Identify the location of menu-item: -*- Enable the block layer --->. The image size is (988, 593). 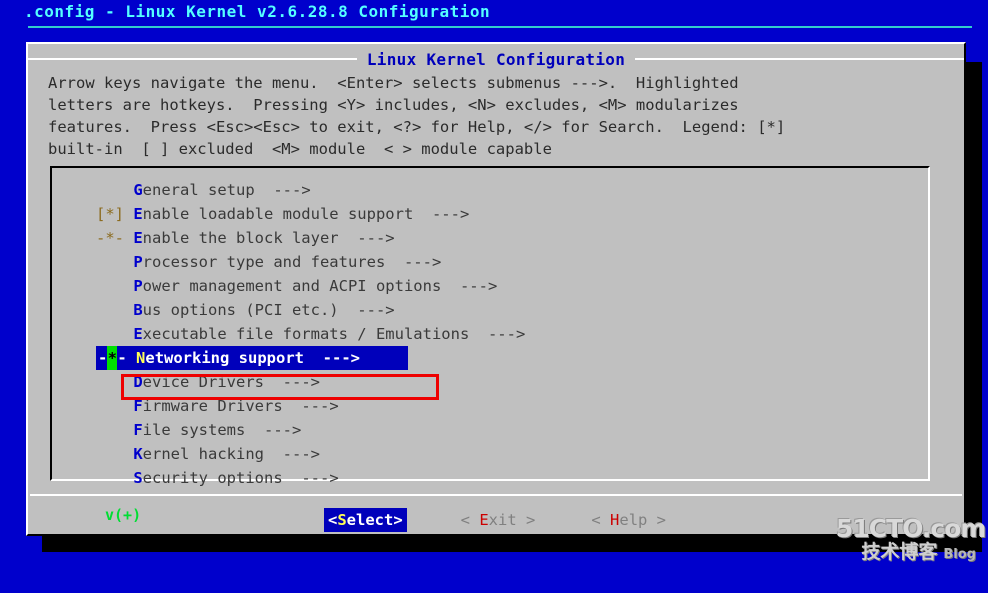
(511, 238).